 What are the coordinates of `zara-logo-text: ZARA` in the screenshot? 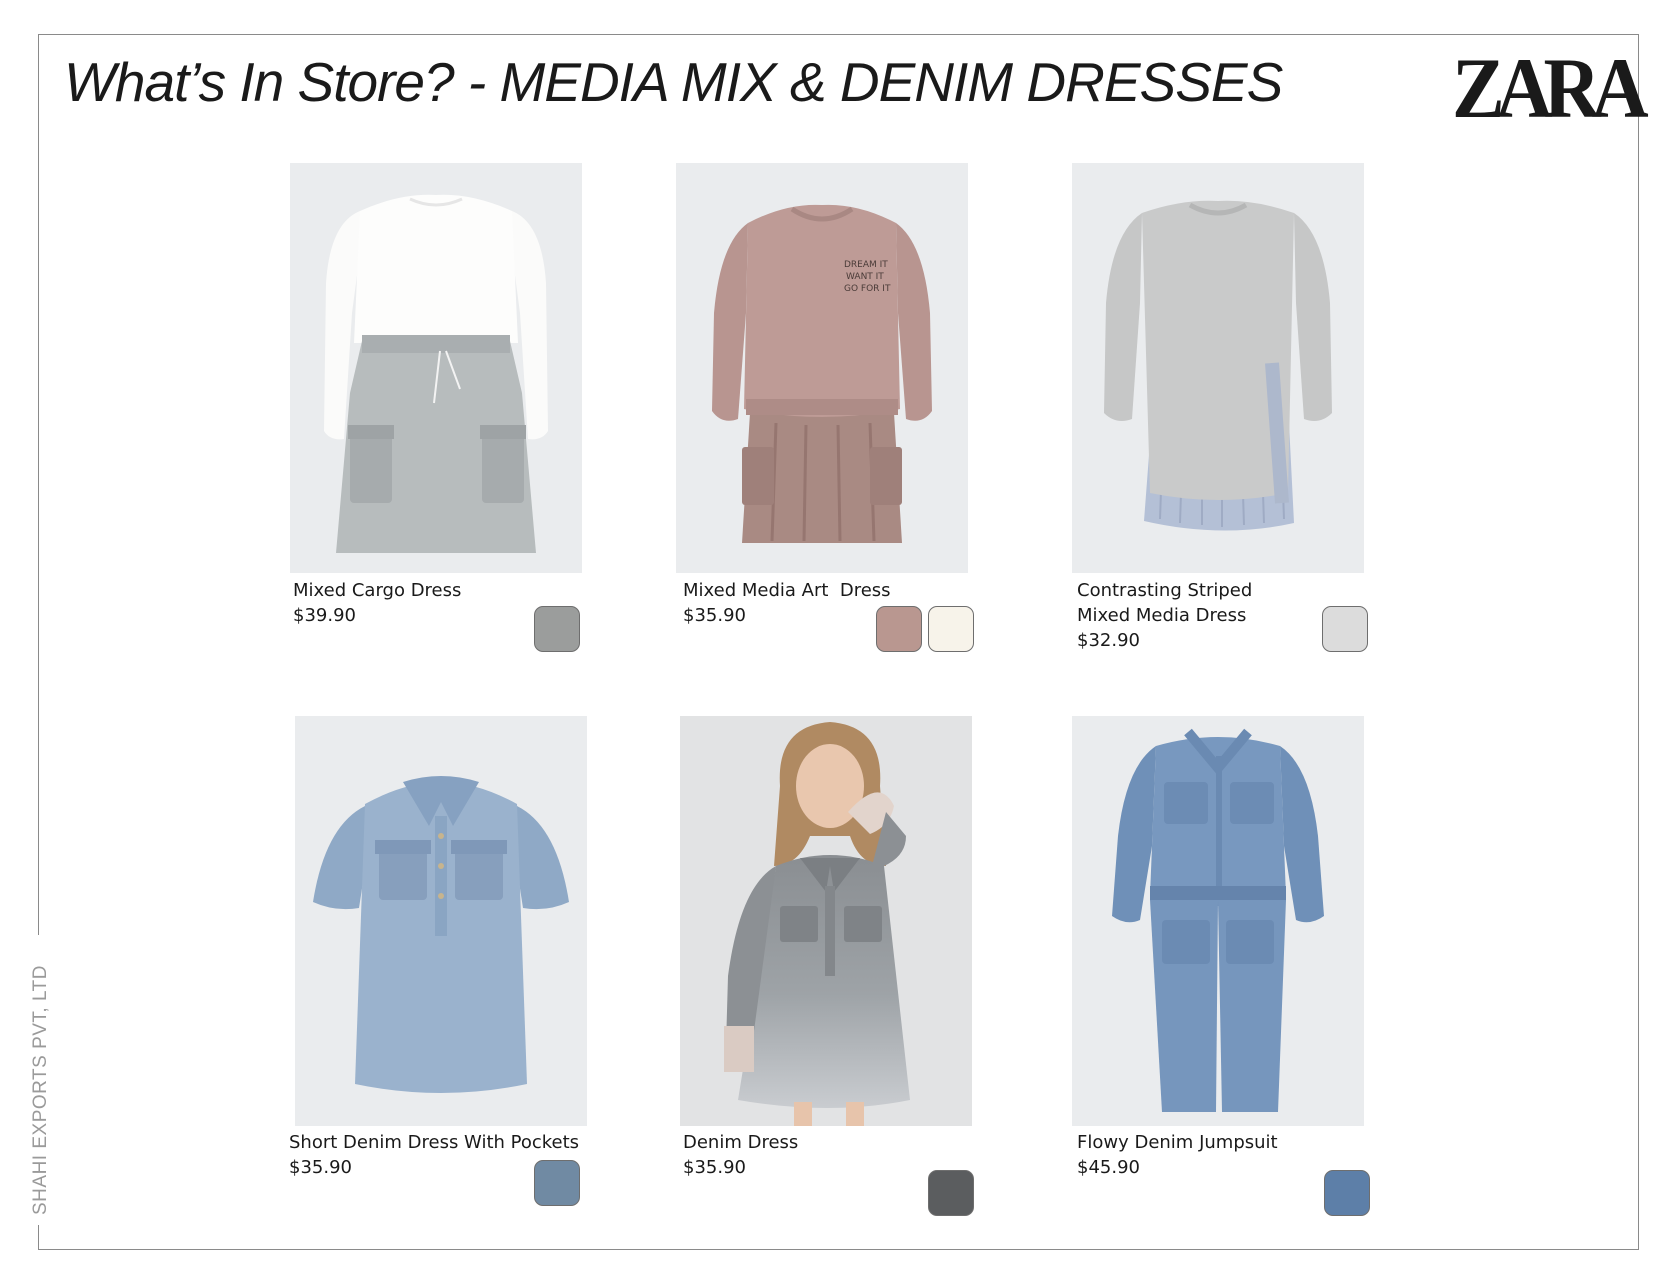 It's located at (1550, 88).